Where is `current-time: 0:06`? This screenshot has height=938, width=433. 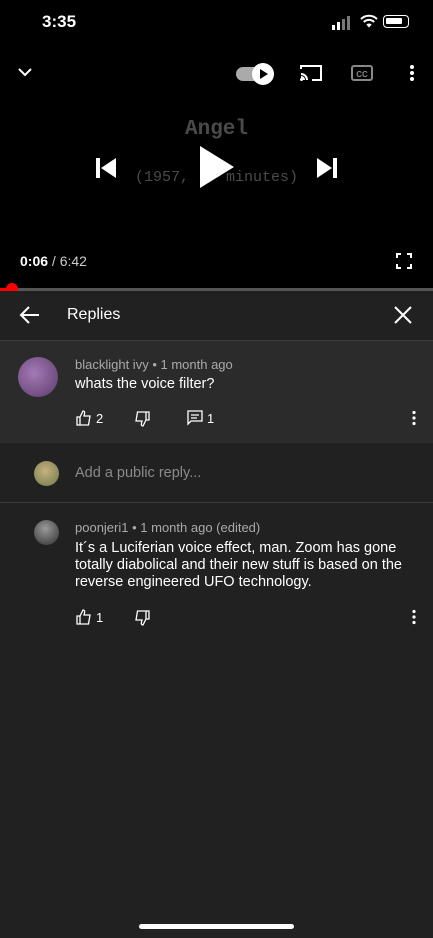 current-time: 0:06 is located at coordinates (34, 261).